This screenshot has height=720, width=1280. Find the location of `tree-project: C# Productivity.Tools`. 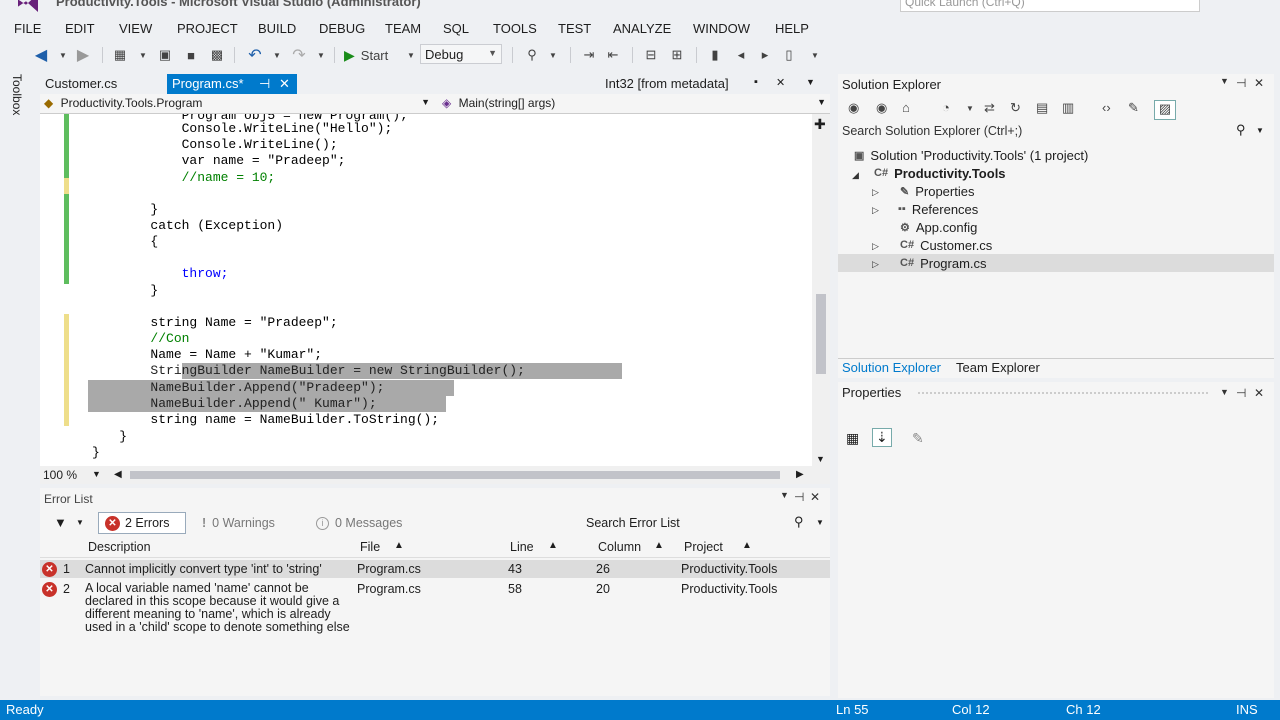

tree-project: C# Productivity.Tools is located at coordinates (940, 173).